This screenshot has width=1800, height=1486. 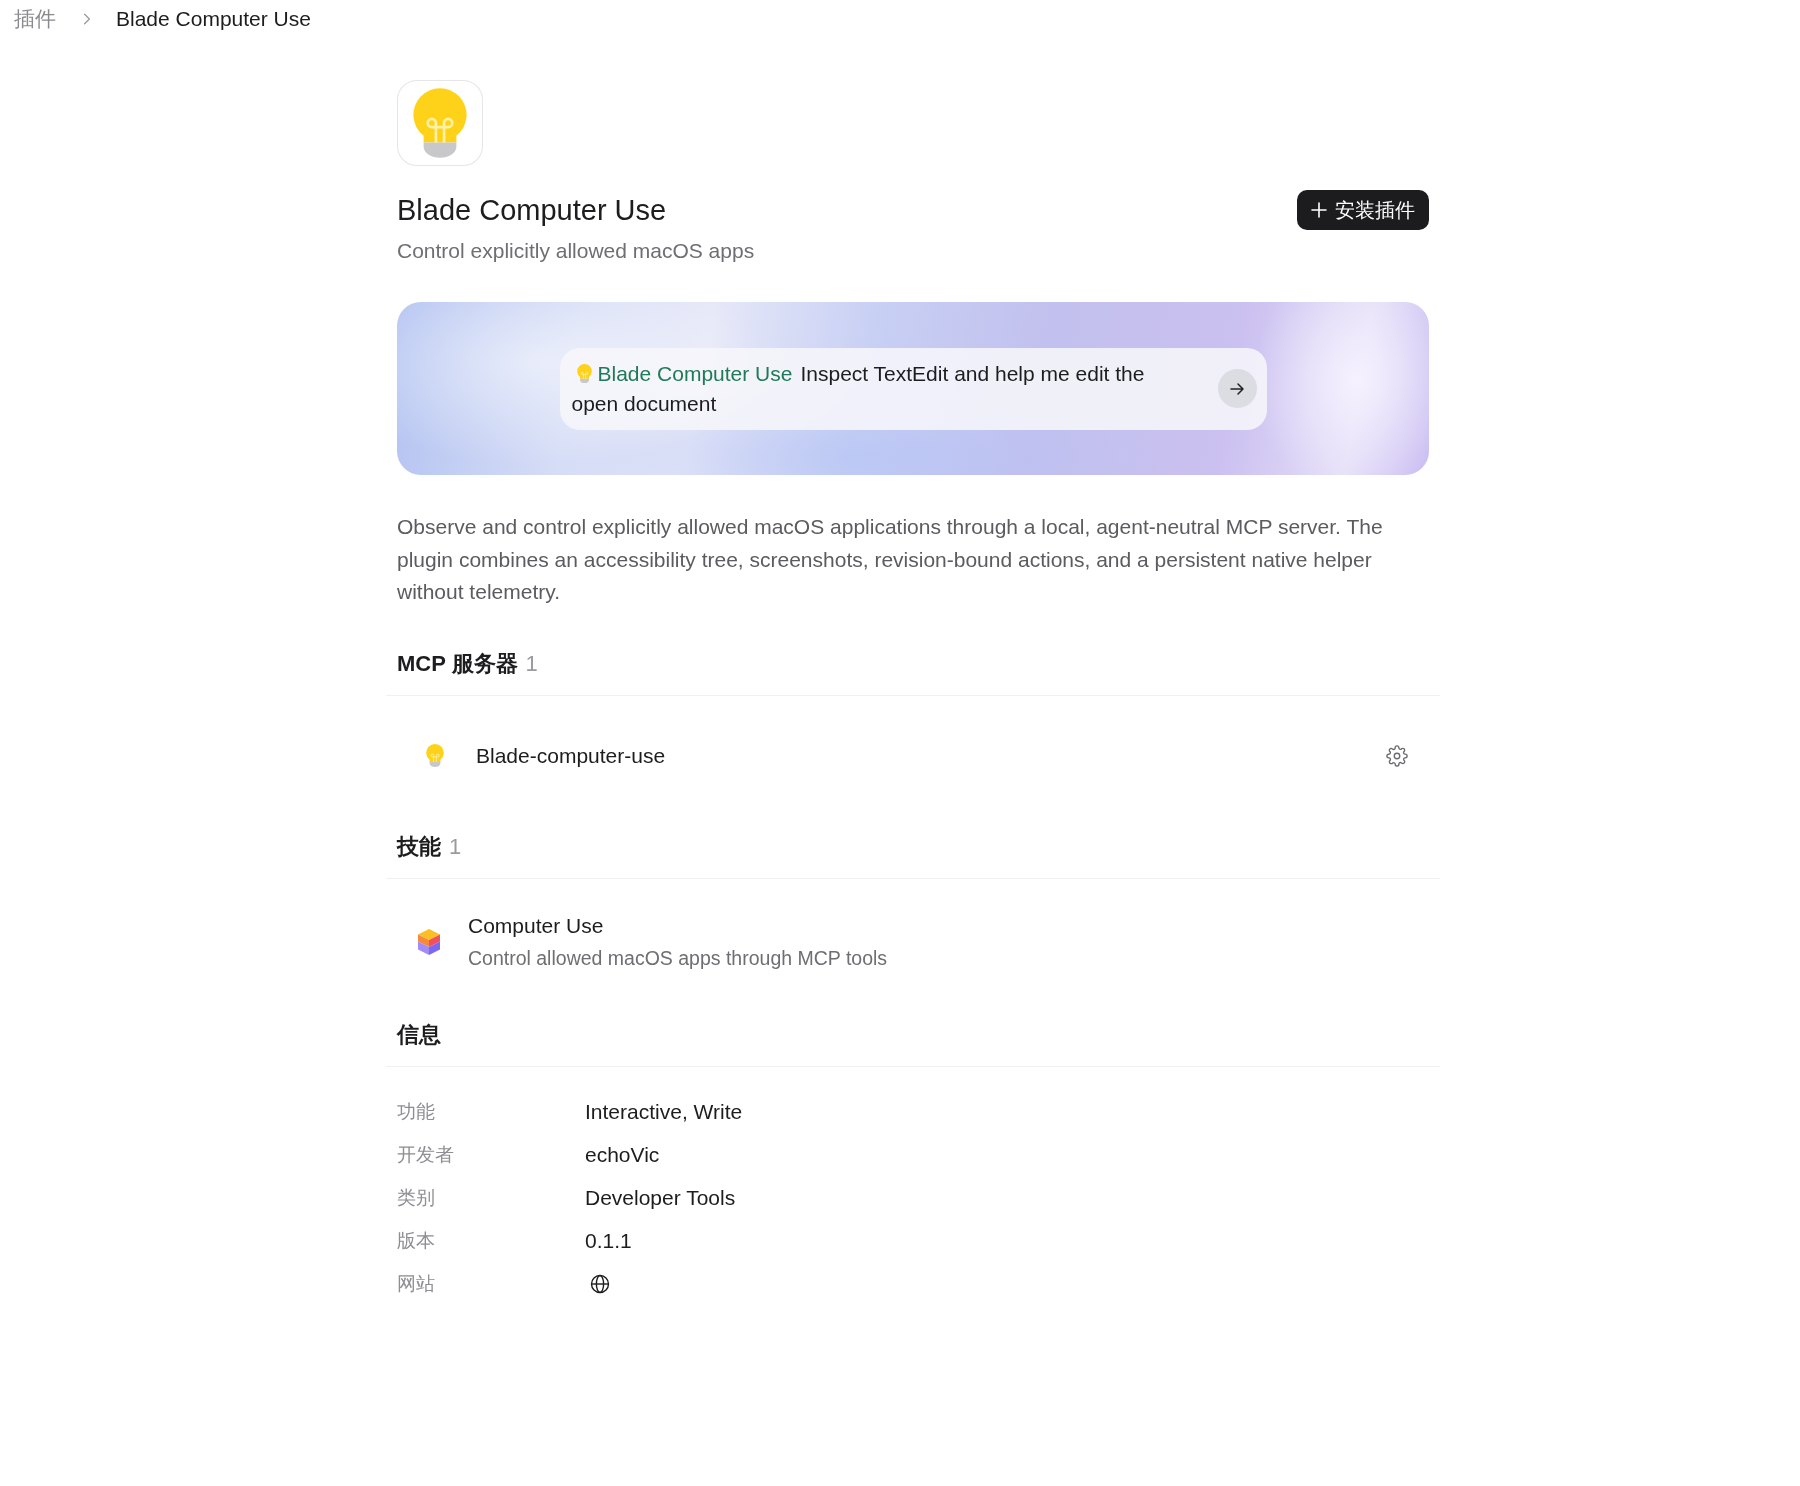 I want to click on globe-icon, so click(x=600, y=1284).